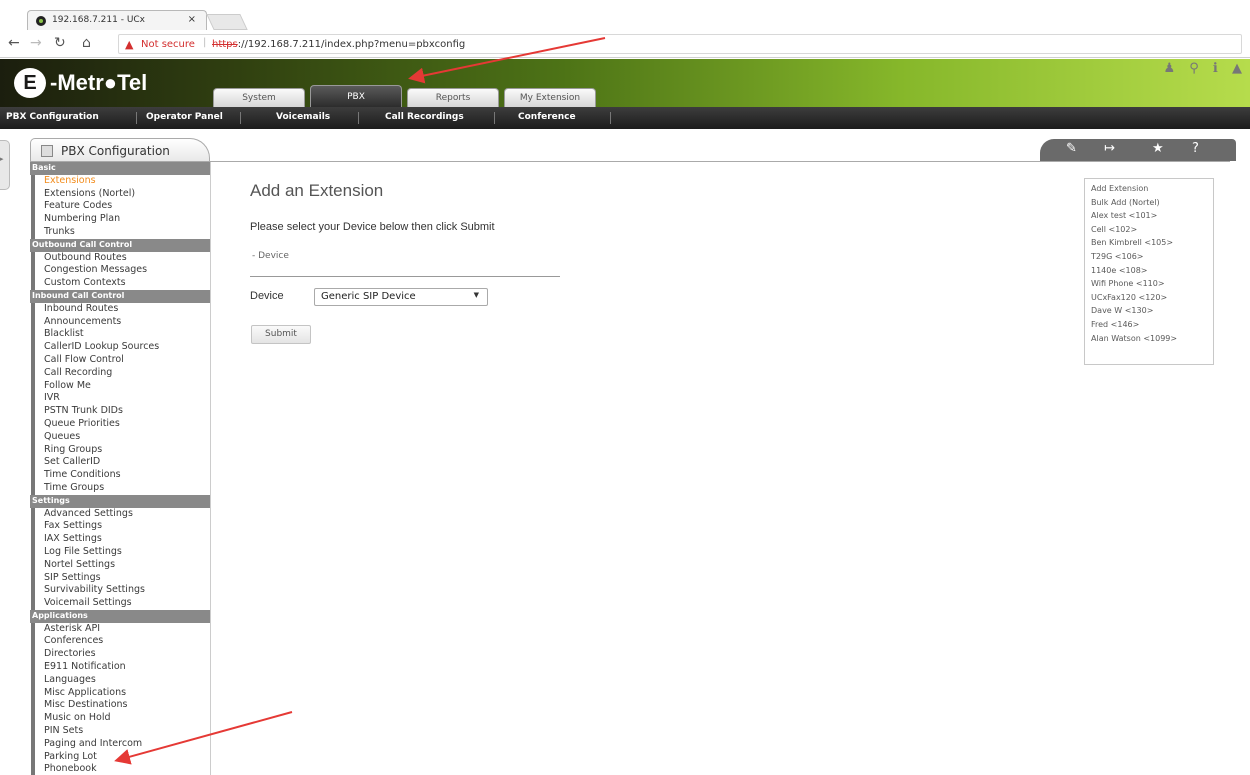  I want to click on reload-icon: ↻, so click(60, 43).